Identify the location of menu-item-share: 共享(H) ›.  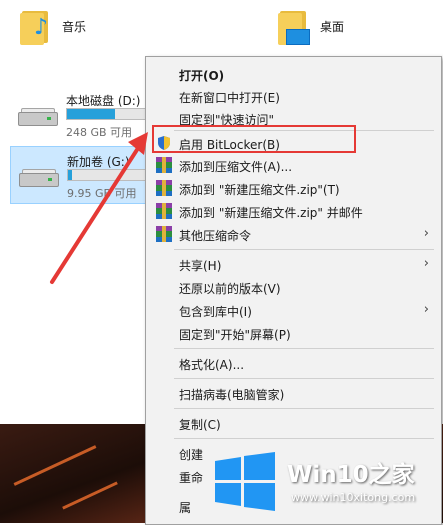
(293, 264).